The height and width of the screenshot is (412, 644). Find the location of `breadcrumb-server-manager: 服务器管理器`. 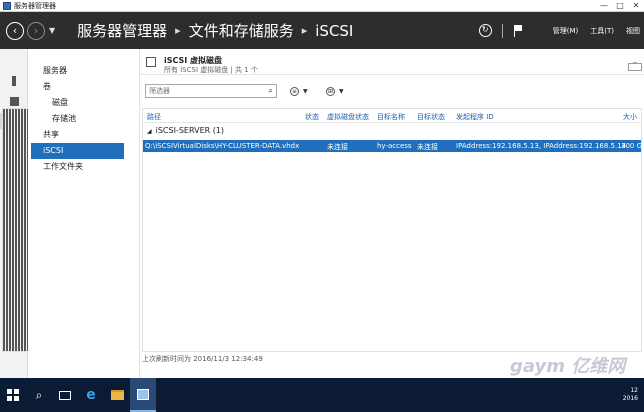

breadcrumb-server-manager: 服务器管理器 is located at coordinates (122, 30).